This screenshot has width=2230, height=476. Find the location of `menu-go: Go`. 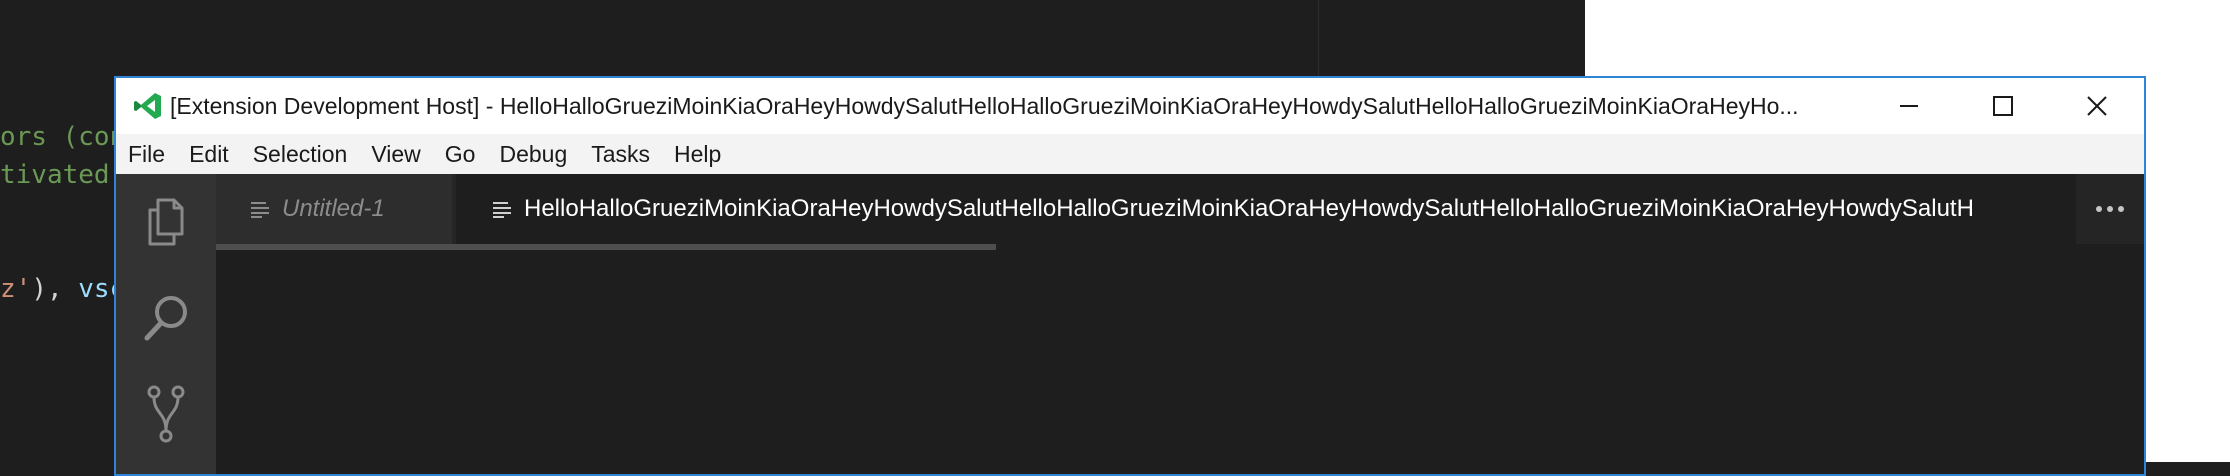

menu-go: Go is located at coordinates (460, 154).